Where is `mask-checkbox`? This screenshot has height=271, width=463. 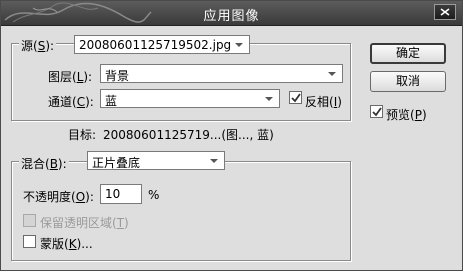
mask-checkbox is located at coordinates (29, 241).